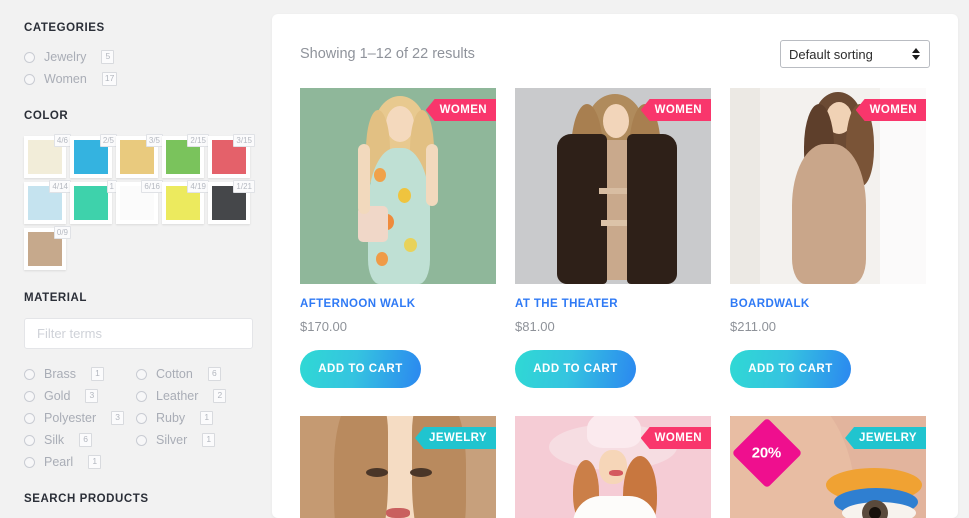 This screenshot has width=969, height=518. I want to click on product-card: WOMEN AFTERNOON WALK $170.00 ADD TO CART, so click(398, 238).